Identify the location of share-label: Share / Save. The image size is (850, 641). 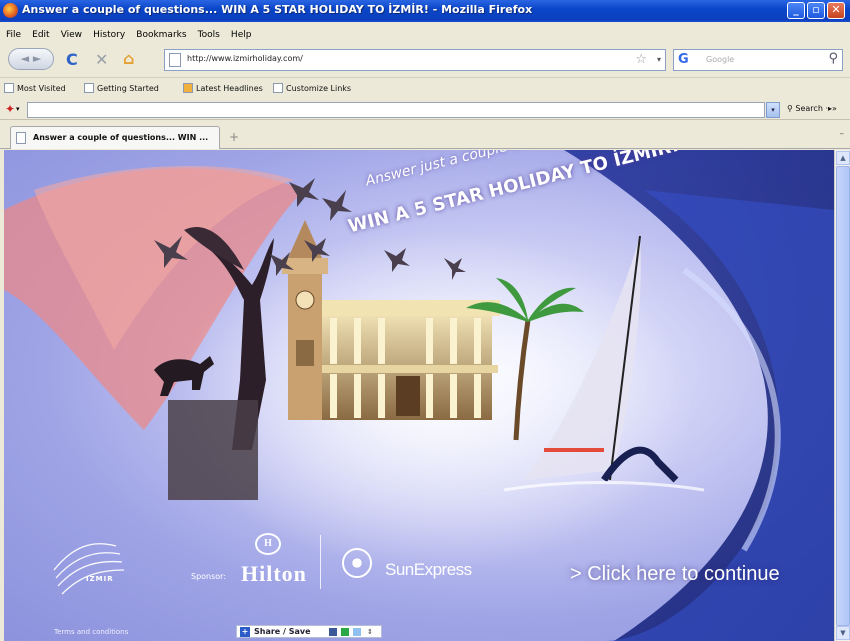
(282, 631).